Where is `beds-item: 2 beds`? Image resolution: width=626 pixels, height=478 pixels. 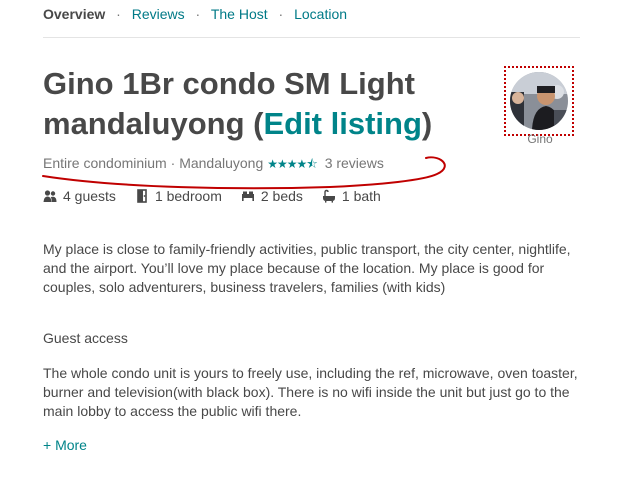 beds-item: 2 beds is located at coordinates (272, 196).